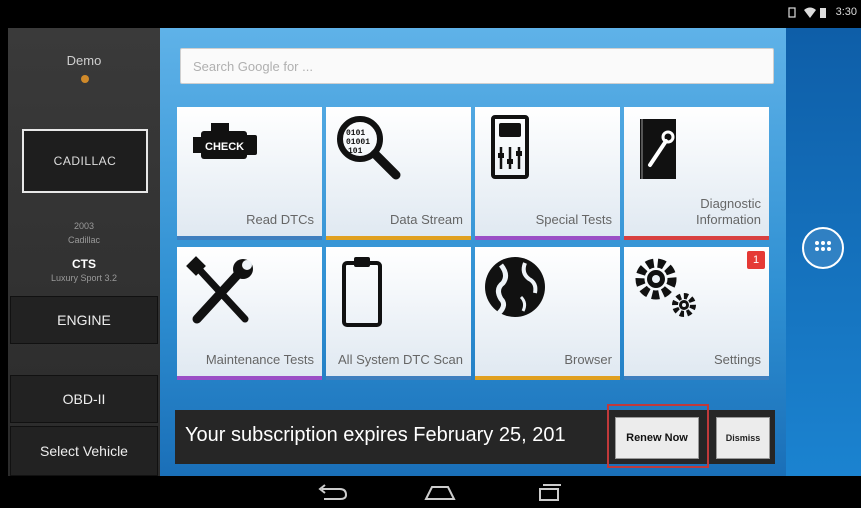 The image size is (861, 508). Describe the element at coordinates (84, 278) in the screenshot. I see `vehicle-trim: Luxury Sport 3.2` at that location.